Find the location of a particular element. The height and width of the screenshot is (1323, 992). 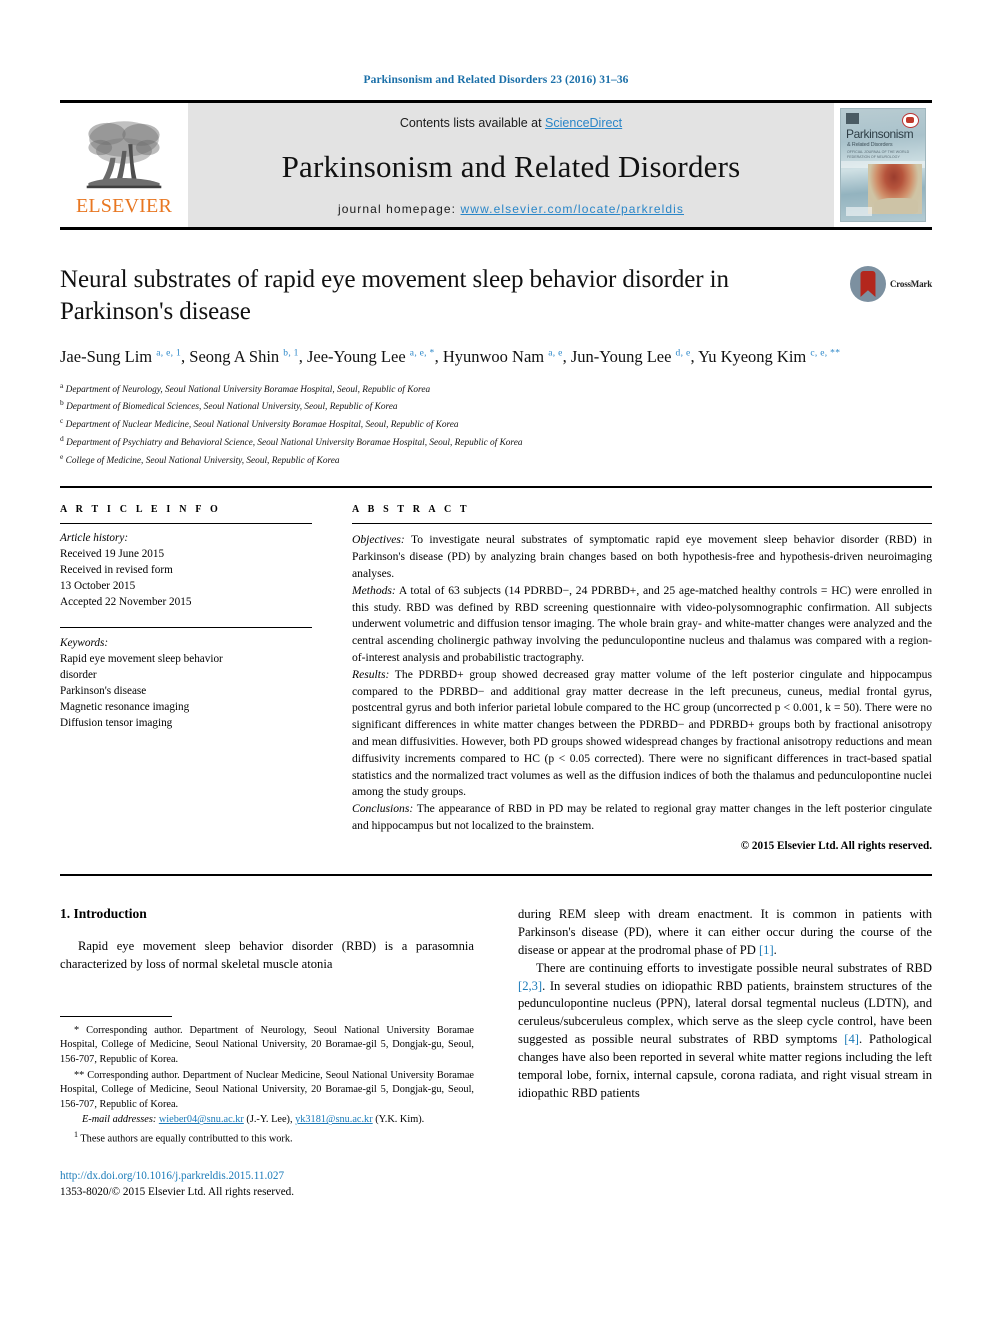

keyword-item: Rapid eye movement sleep behavior is located at coordinates (141, 658).